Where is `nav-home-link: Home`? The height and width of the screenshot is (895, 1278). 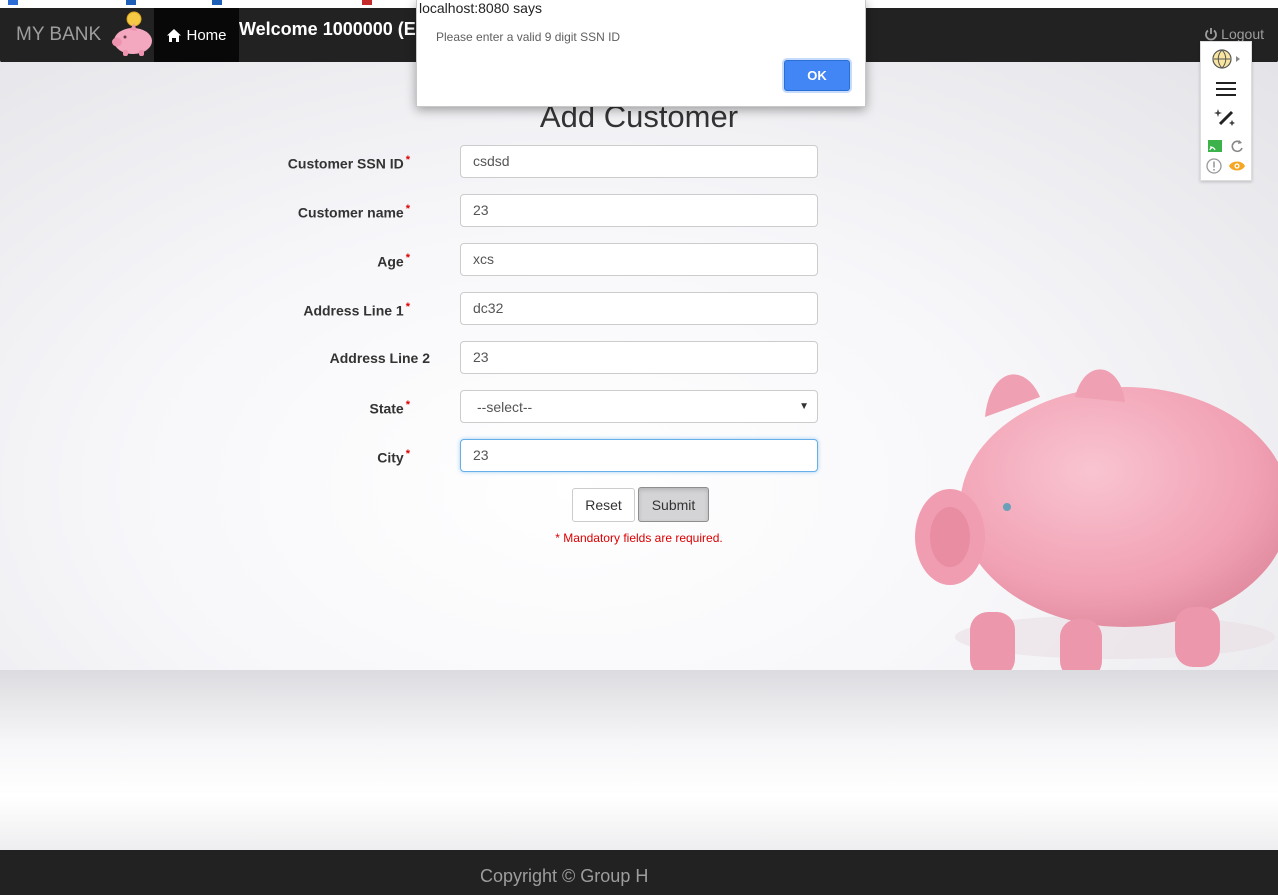
nav-home-link: Home is located at coordinates (196, 35).